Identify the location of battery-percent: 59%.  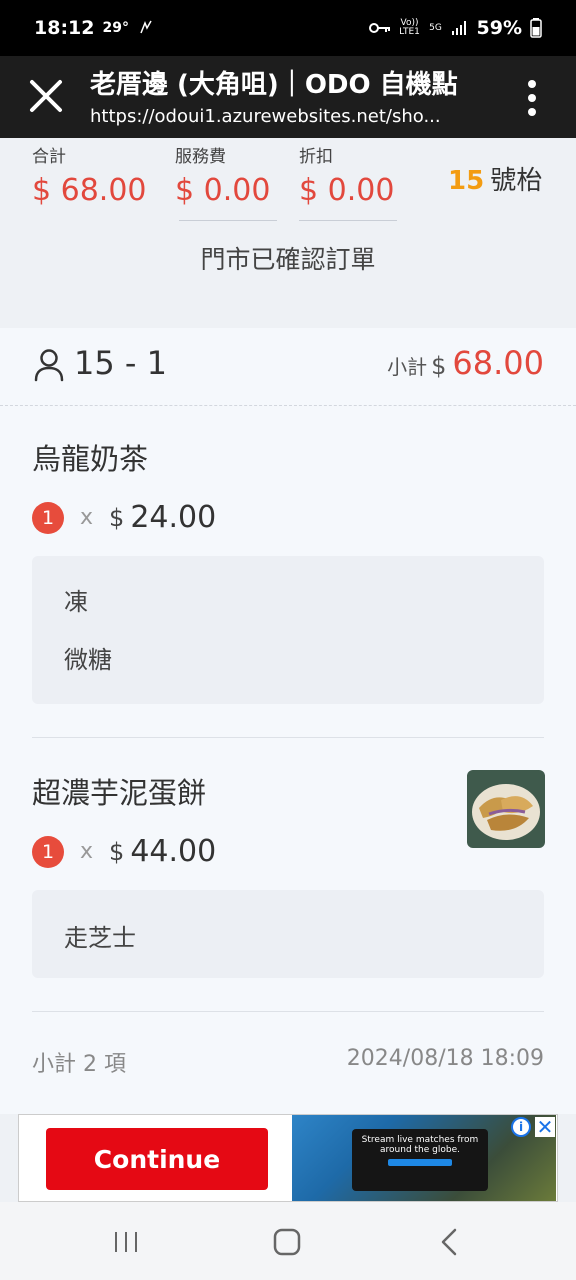
(499, 28).